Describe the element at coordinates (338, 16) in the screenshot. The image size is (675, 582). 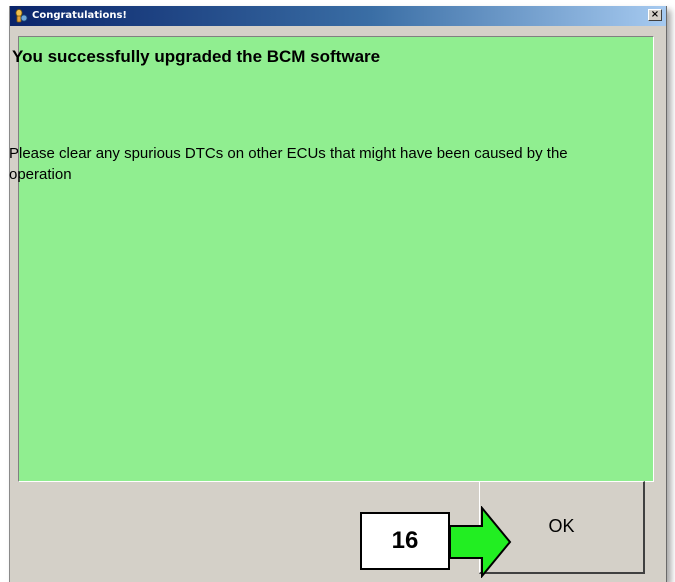
I see `title-bar: Congratulations! ×` at that location.